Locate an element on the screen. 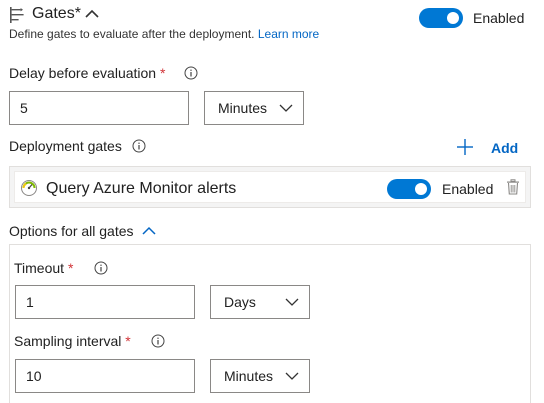 The width and height of the screenshot is (544, 403). sampling-label: Sampling interval * is located at coordinates (72, 341).